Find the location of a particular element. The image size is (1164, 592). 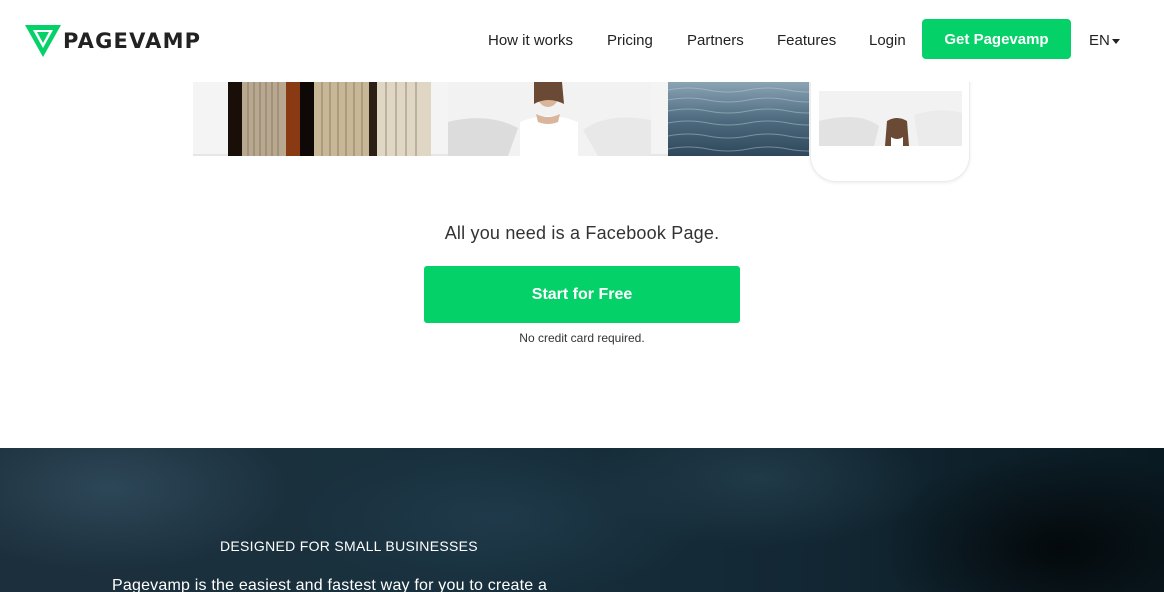

get-pagevamp-button: Get Pagevamp is located at coordinates (996, 39).